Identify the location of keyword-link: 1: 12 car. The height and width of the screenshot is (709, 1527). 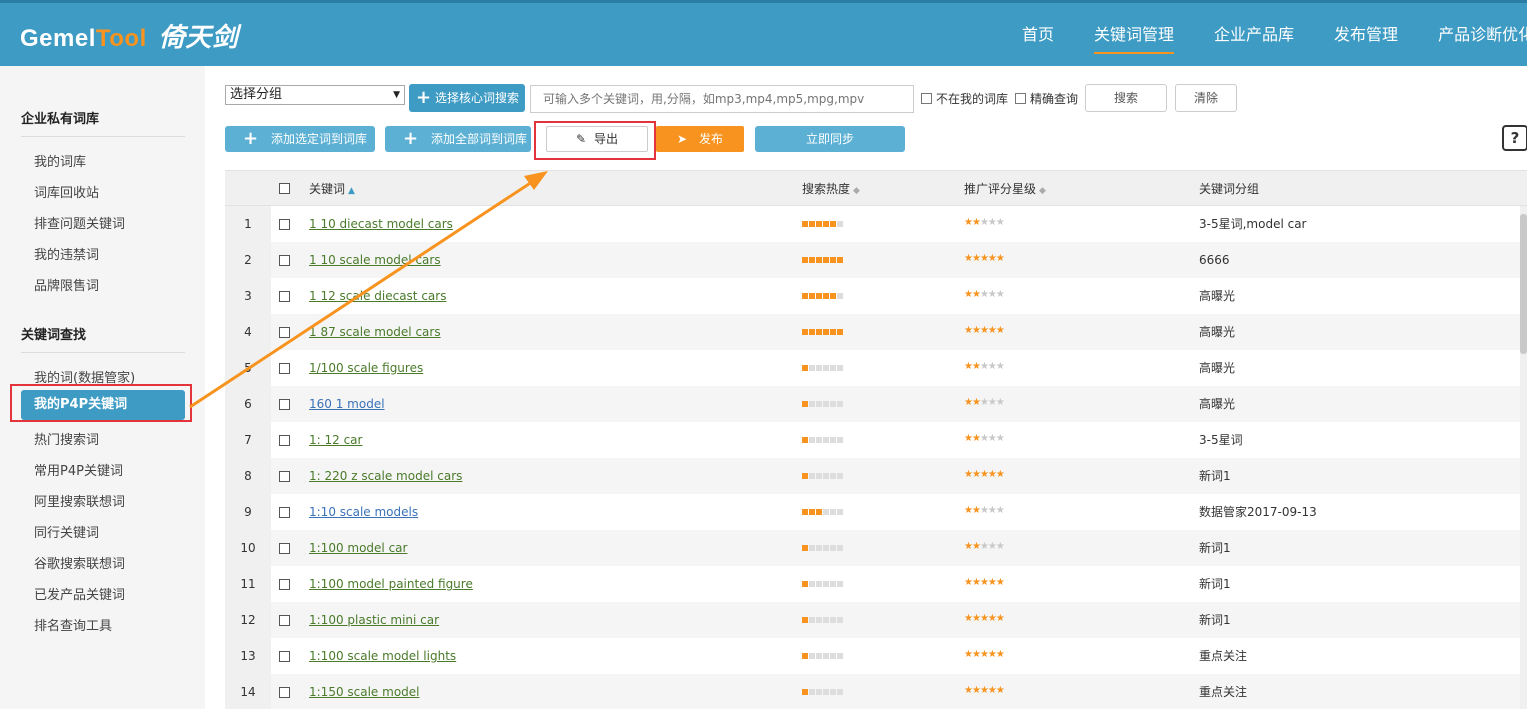
(335, 440).